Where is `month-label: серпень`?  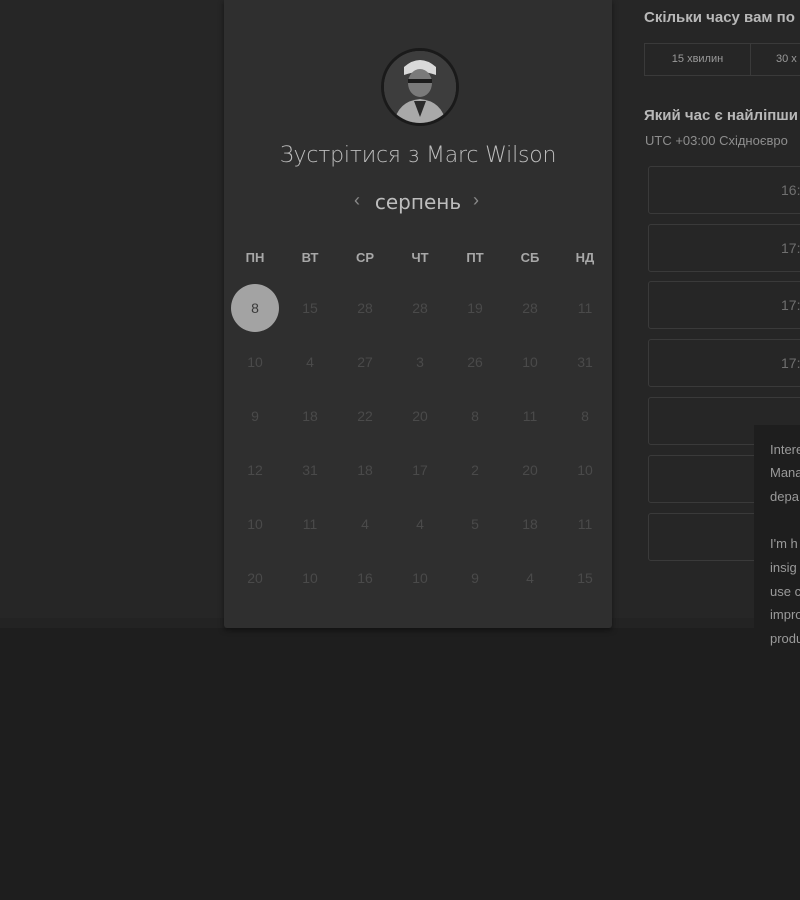
month-label: серпень is located at coordinates (418, 202).